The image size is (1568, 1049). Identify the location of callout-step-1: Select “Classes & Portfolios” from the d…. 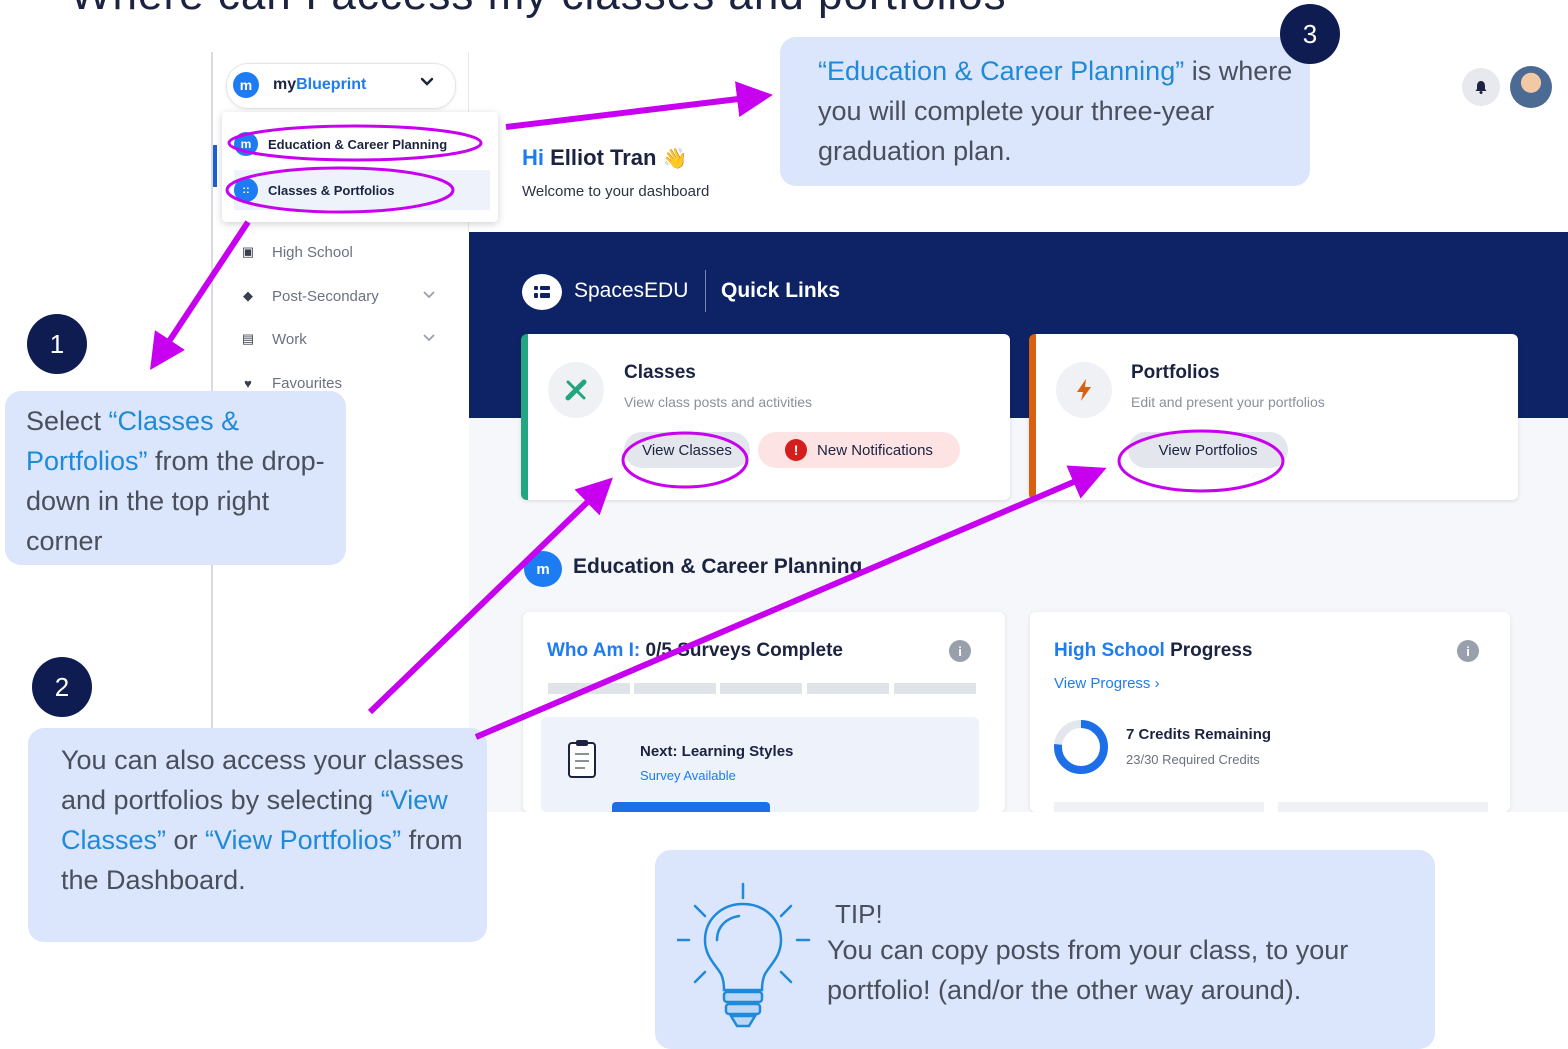
(175, 478).